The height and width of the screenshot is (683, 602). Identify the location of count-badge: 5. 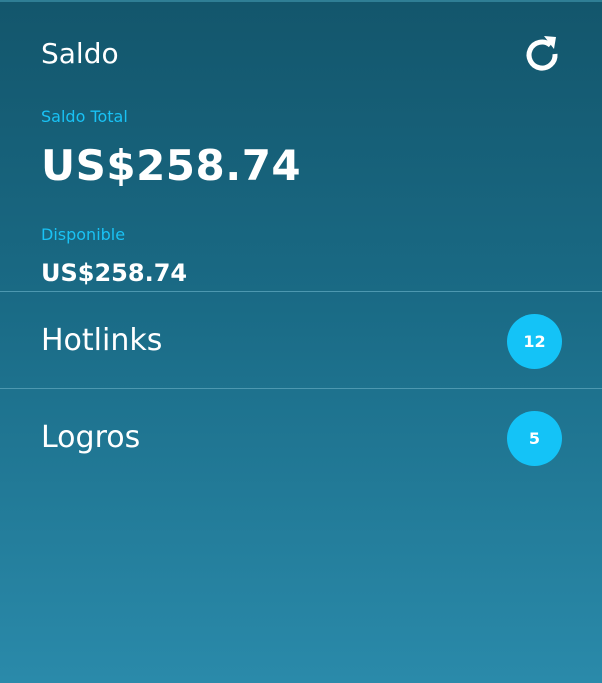
(534, 438).